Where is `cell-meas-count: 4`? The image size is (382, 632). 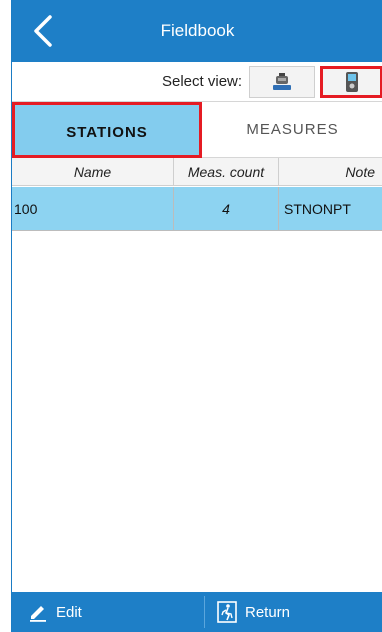
cell-meas-count: 4 is located at coordinates (226, 209).